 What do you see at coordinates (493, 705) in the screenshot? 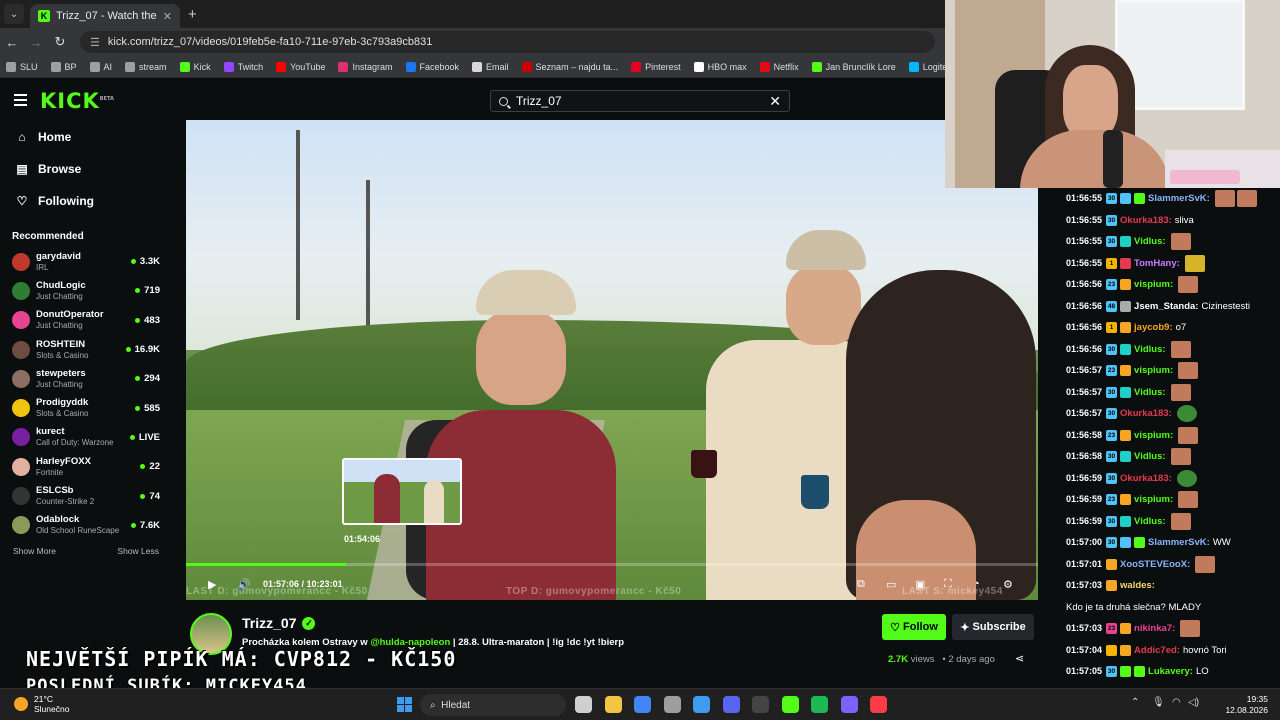
I see `taskbar-search: ⌕ Hledat` at bounding box center [493, 705].